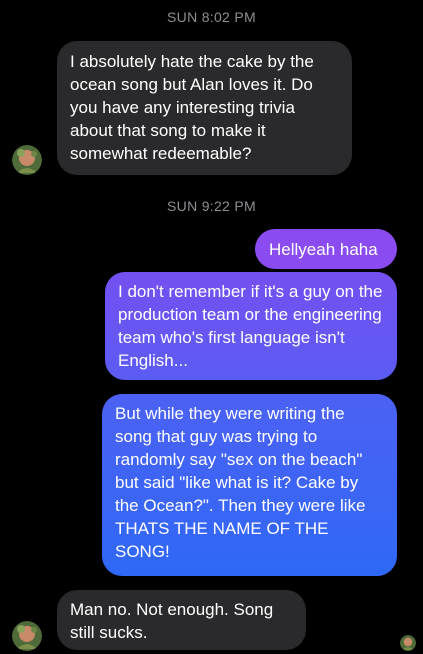 This screenshot has height=654, width=423. I want to click on timestamp-1: SUN 8:02 PM, so click(211, 17).